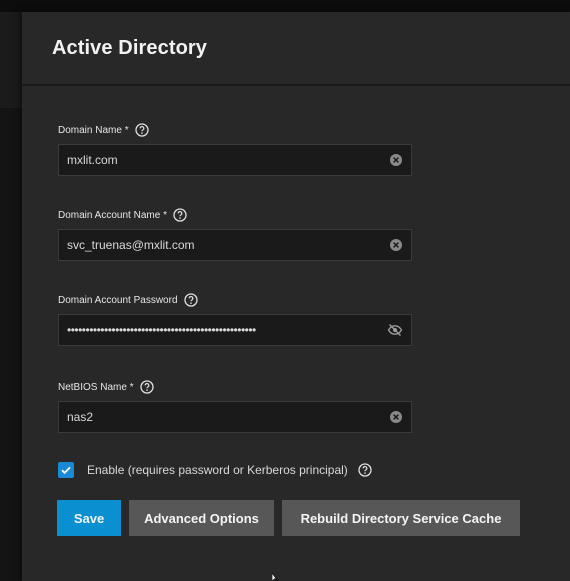 The width and height of the screenshot is (570, 581). Describe the element at coordinates (395, 330) in the screenshot. I see `eye-off-icon` at that location.